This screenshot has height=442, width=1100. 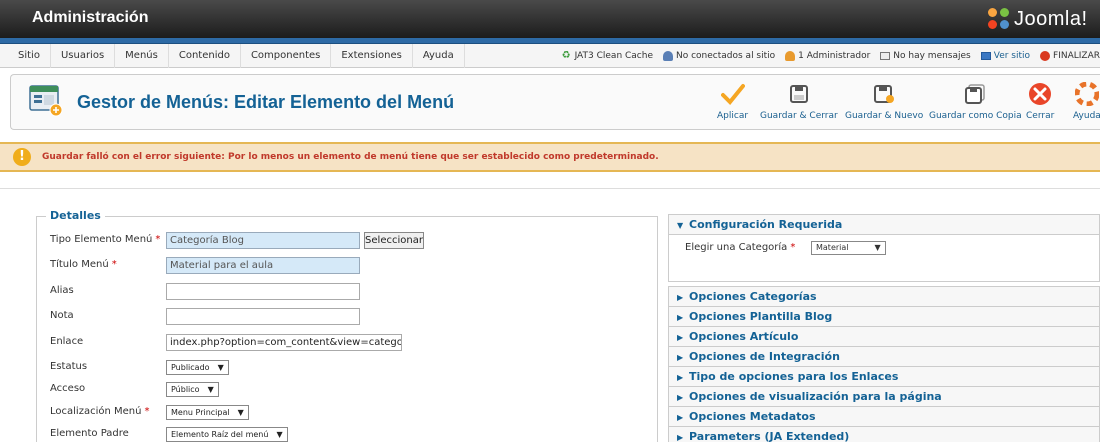 I want to click on accordion-category-options: ▶ Opciones Categorías, so click(x=884, y=296).